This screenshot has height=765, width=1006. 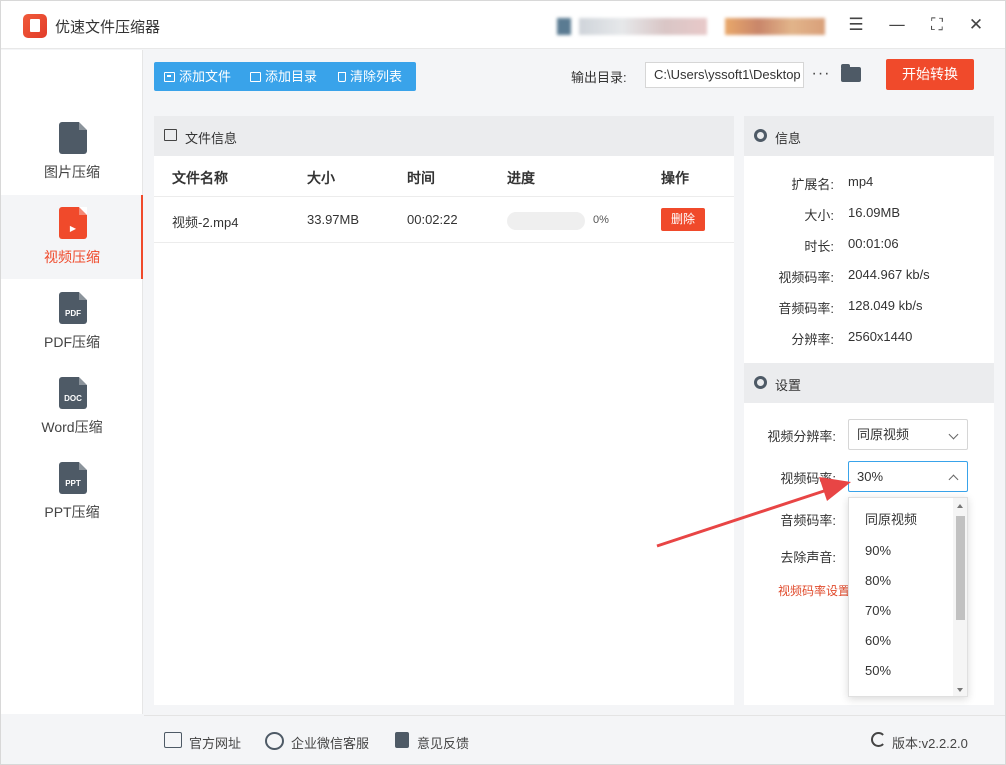 What do you see at coordinates (901, 520) in the screenshot?
I see `dropdown-option: 同原视频` at bounding box center [901, 520].